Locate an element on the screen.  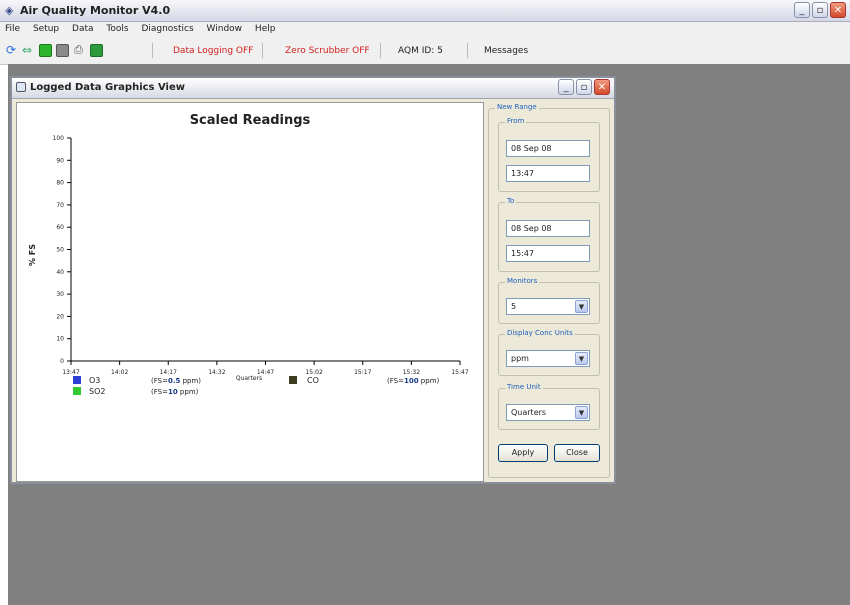
legend-series-name: O3 is located at coordinates (94, 380).